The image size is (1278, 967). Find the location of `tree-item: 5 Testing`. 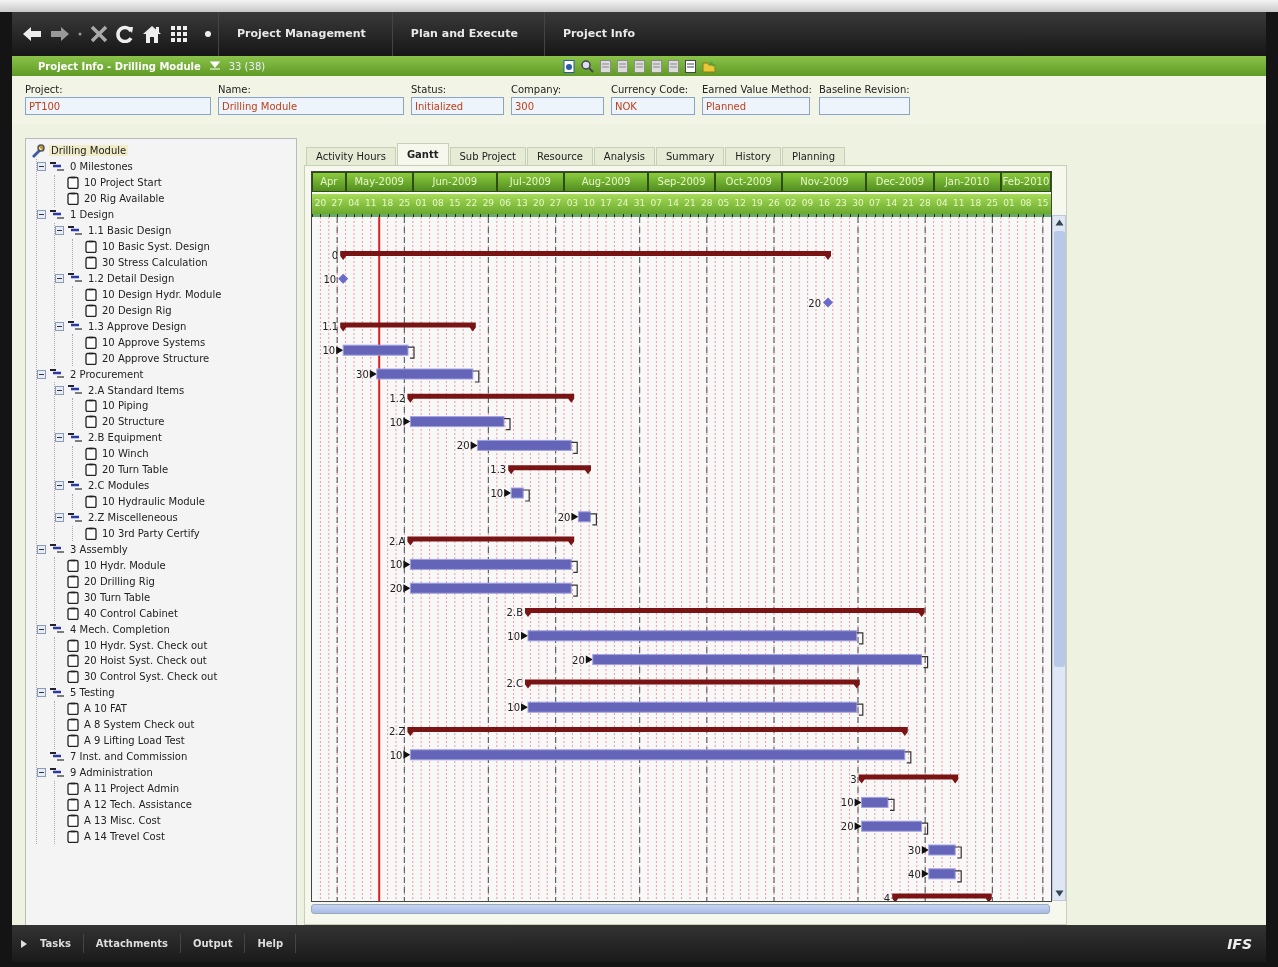

tree-item: 5 Testing is located at coordinates (92, 693).